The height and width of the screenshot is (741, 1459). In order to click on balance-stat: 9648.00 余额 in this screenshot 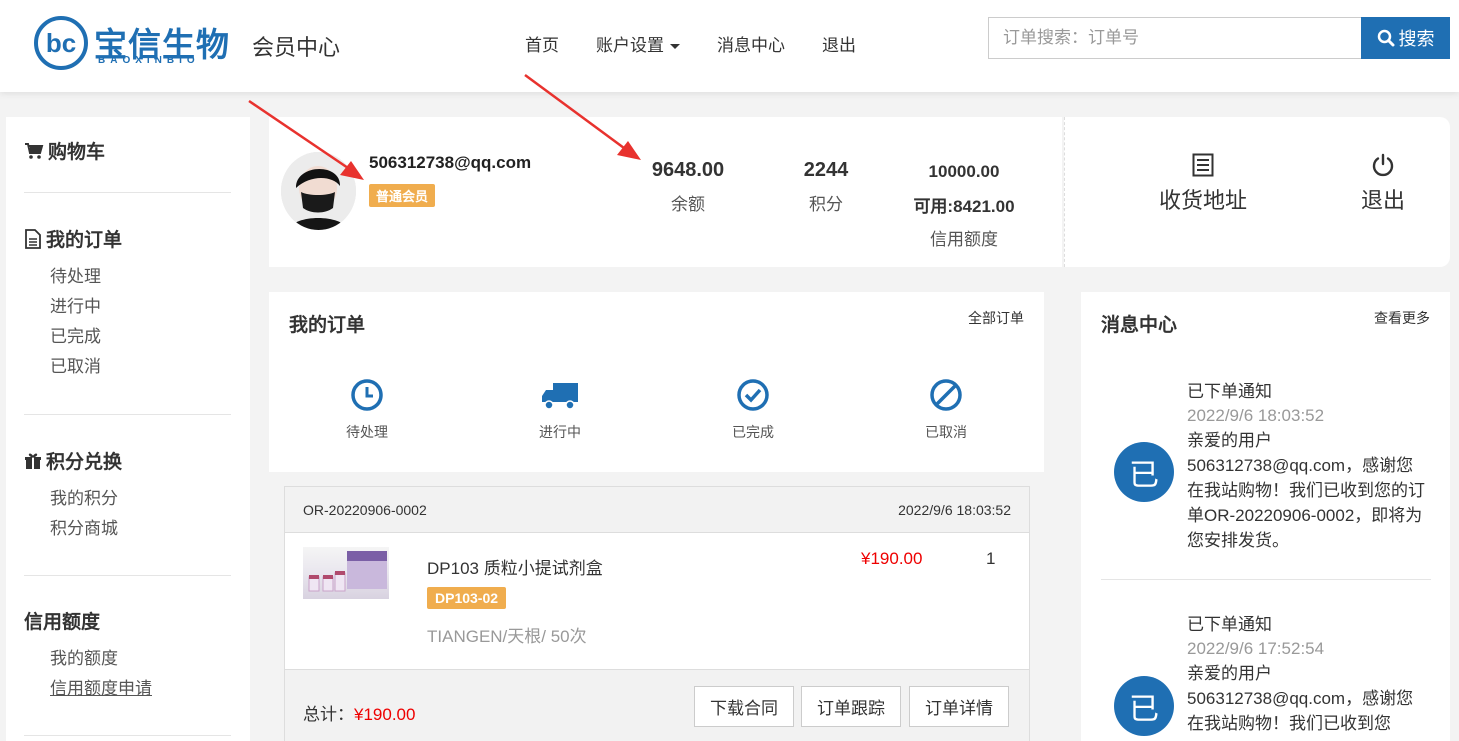, I will do `click(688, 187)`.